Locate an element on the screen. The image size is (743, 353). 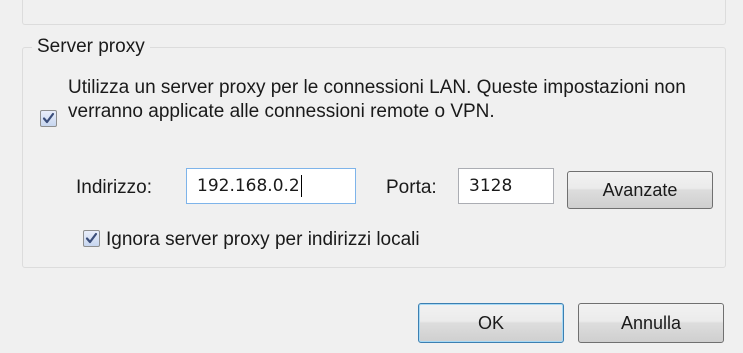
address-input: 192.168.0.2 is located at coordinates (271, 186).